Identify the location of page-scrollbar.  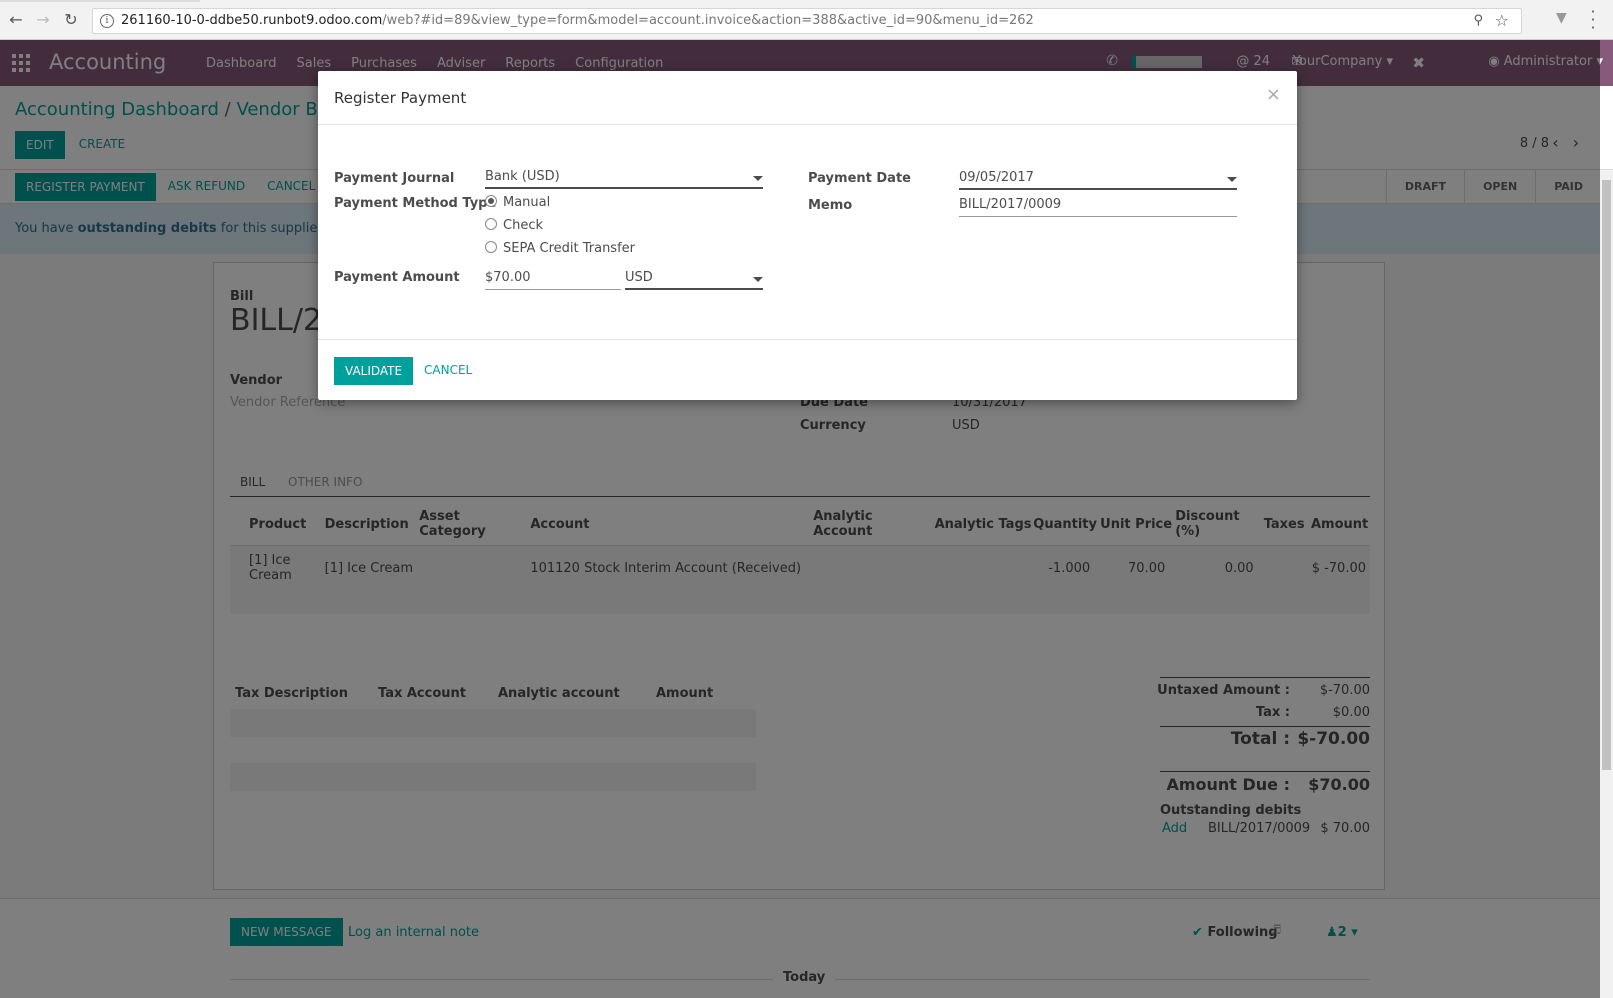
(1606, 584).